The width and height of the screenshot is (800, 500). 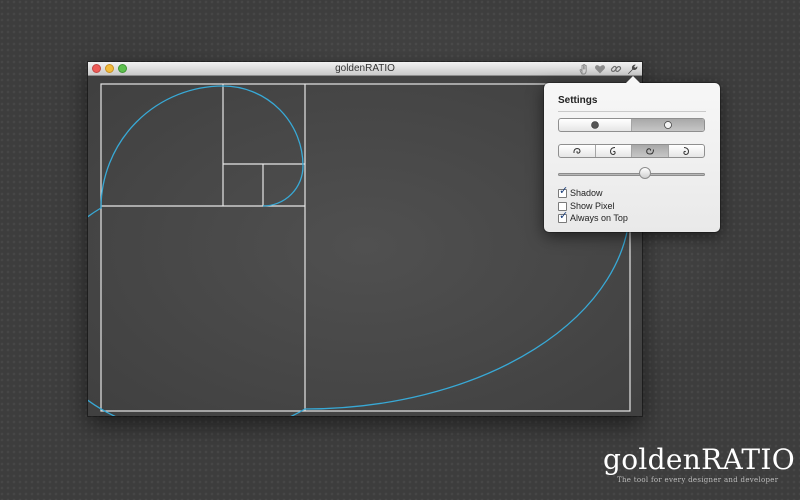 I want to click on spiral-orientation-segmented-control, so click(x=631, y=151).